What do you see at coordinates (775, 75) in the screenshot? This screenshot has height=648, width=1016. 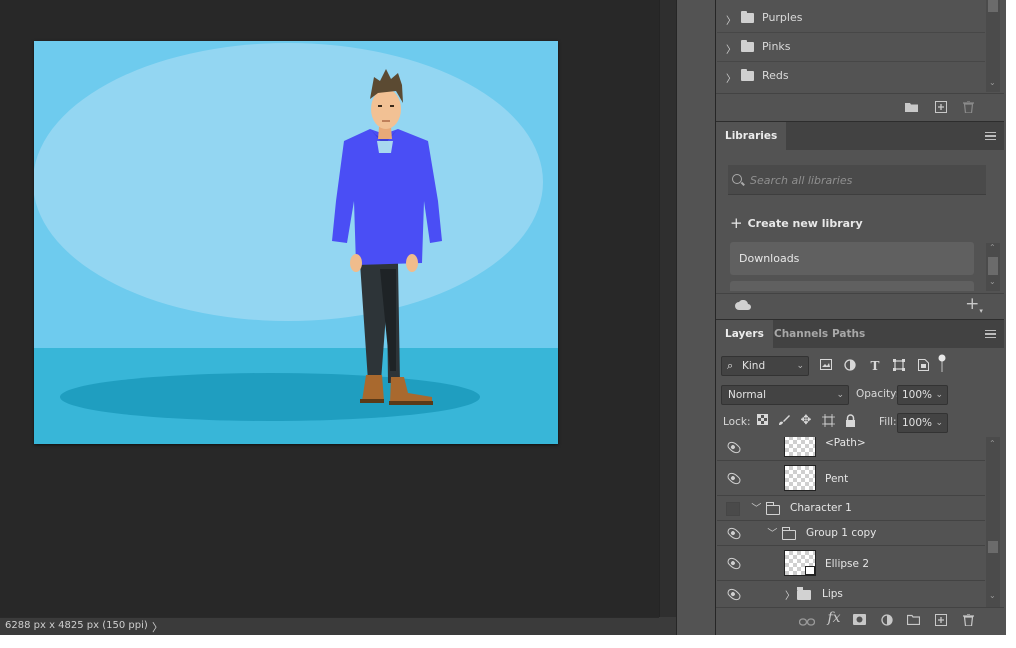 I see `swatch-group-label: Reds` at bounding box center [775, 75].